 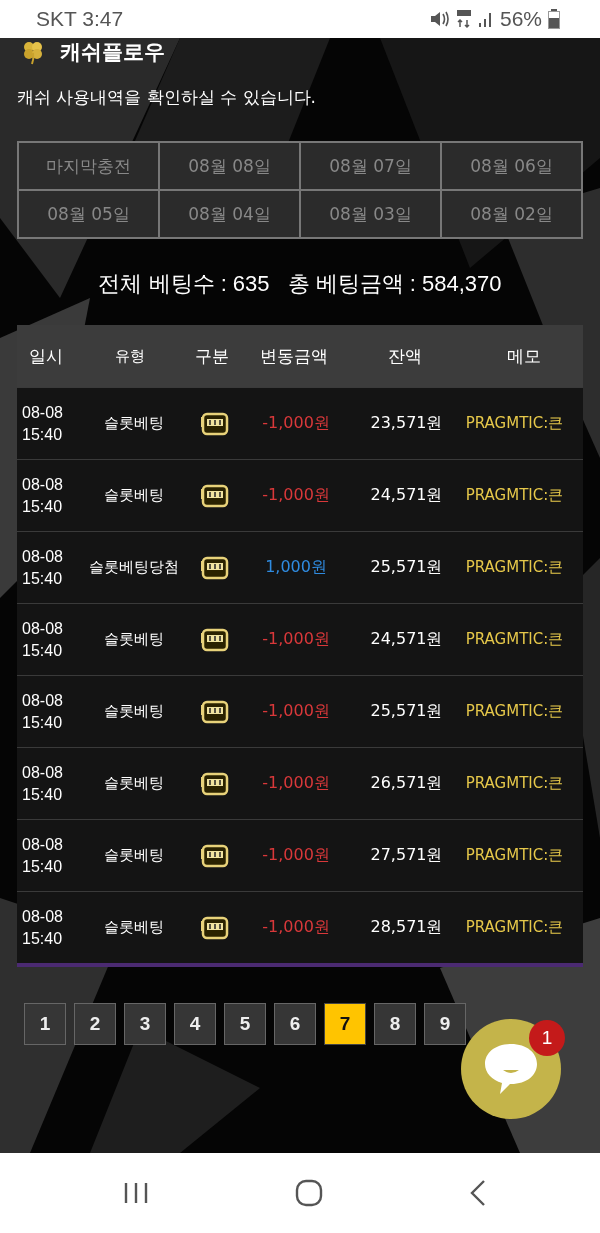 I want to click on date-tab: 08월 05일, so click(x=88, y=214).